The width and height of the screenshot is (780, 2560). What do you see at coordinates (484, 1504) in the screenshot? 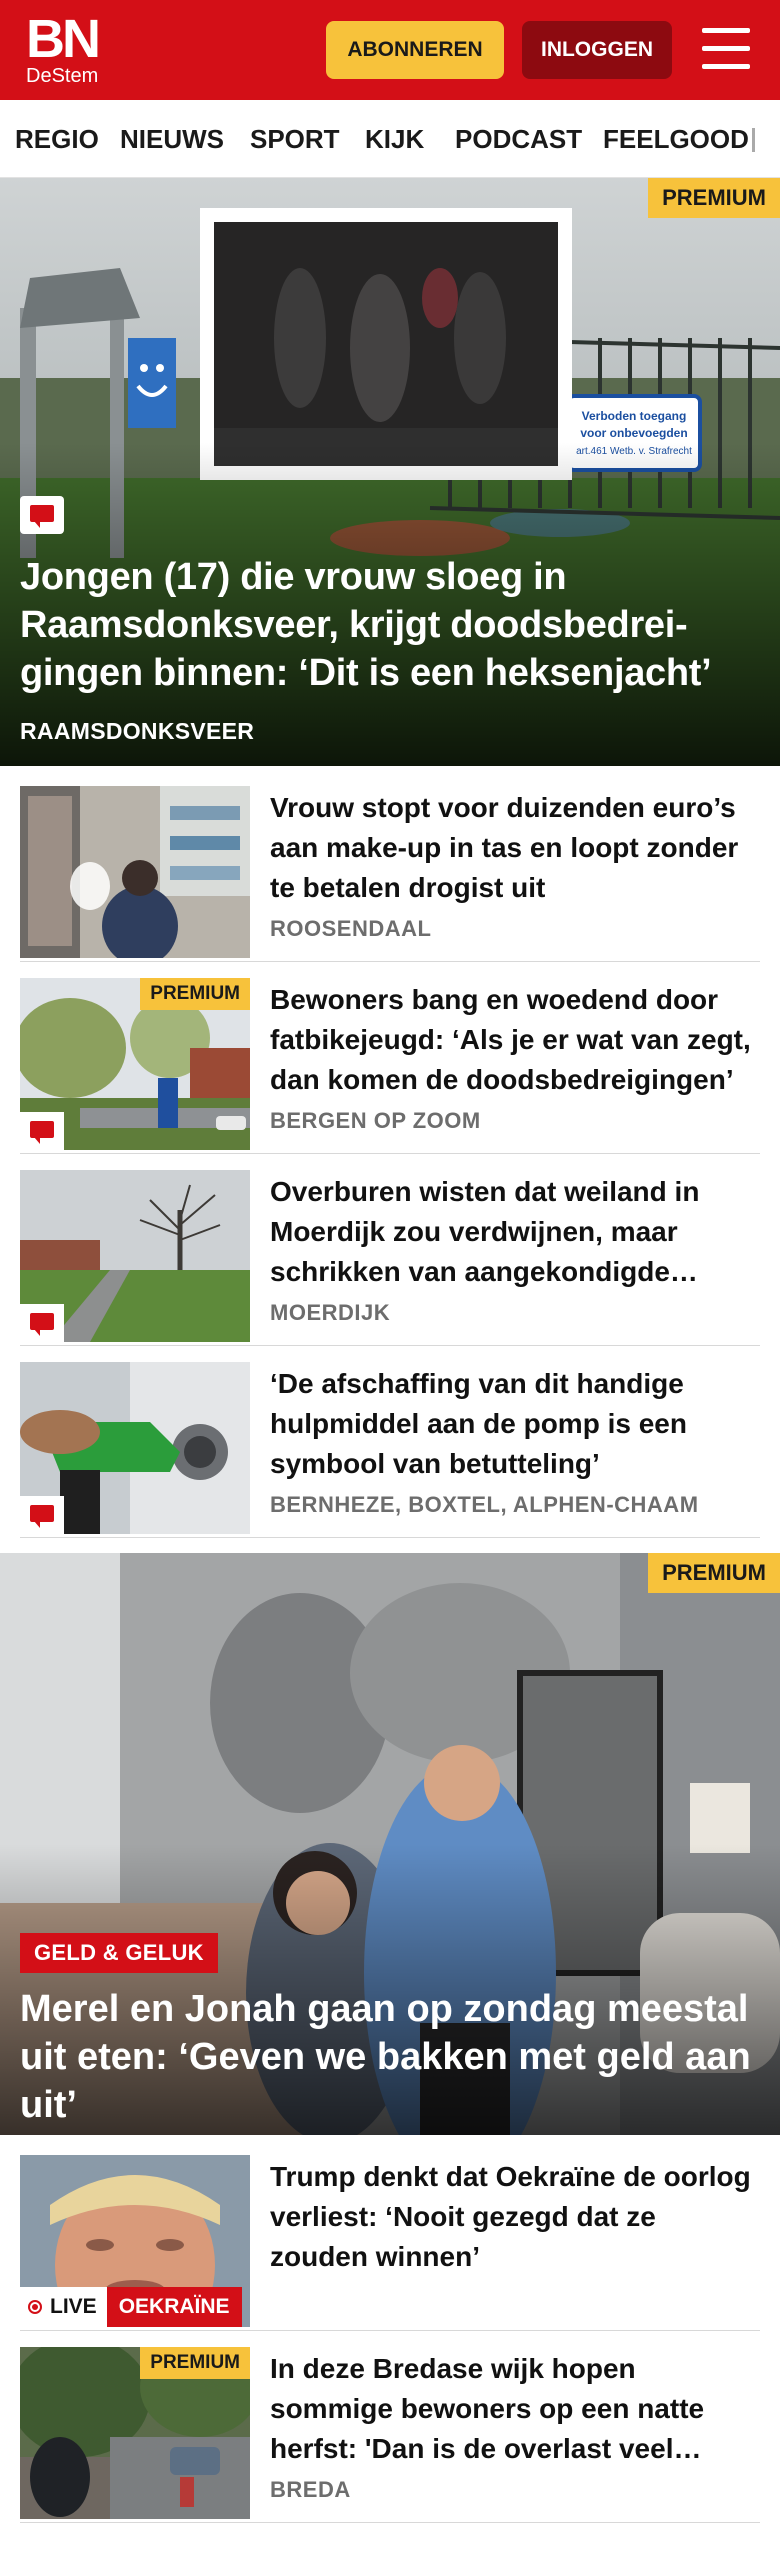
I see `article-location-tag: BERNHEZE, BOXTEL, ALPHEN-CHAAM` at bounding box center [484, 1504].